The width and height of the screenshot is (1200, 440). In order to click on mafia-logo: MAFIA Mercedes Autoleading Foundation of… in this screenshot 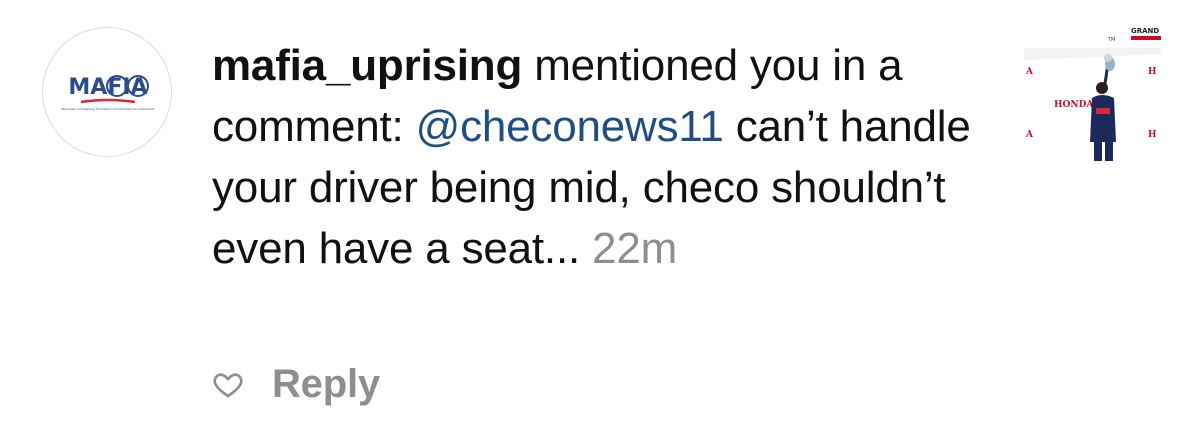, I will do `click(108, 93)`.